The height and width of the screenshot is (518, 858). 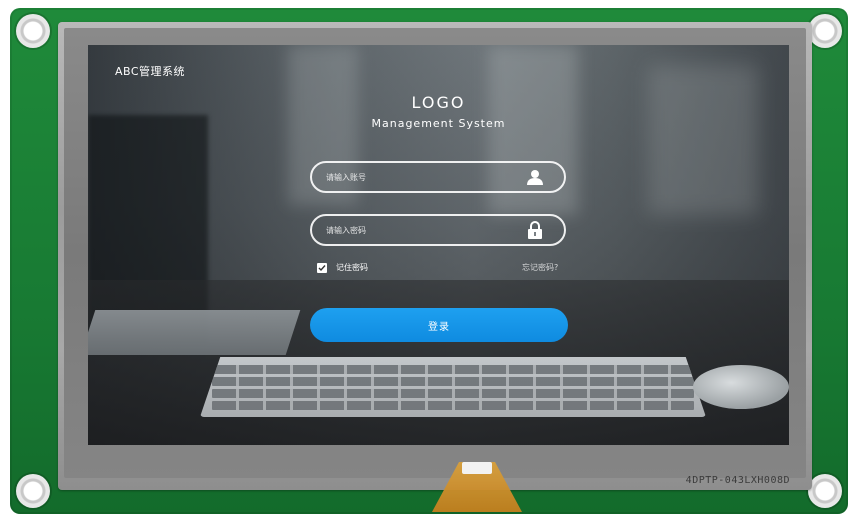 I want to click on app-title: ABC管理系统, so click(x=150, y=71).